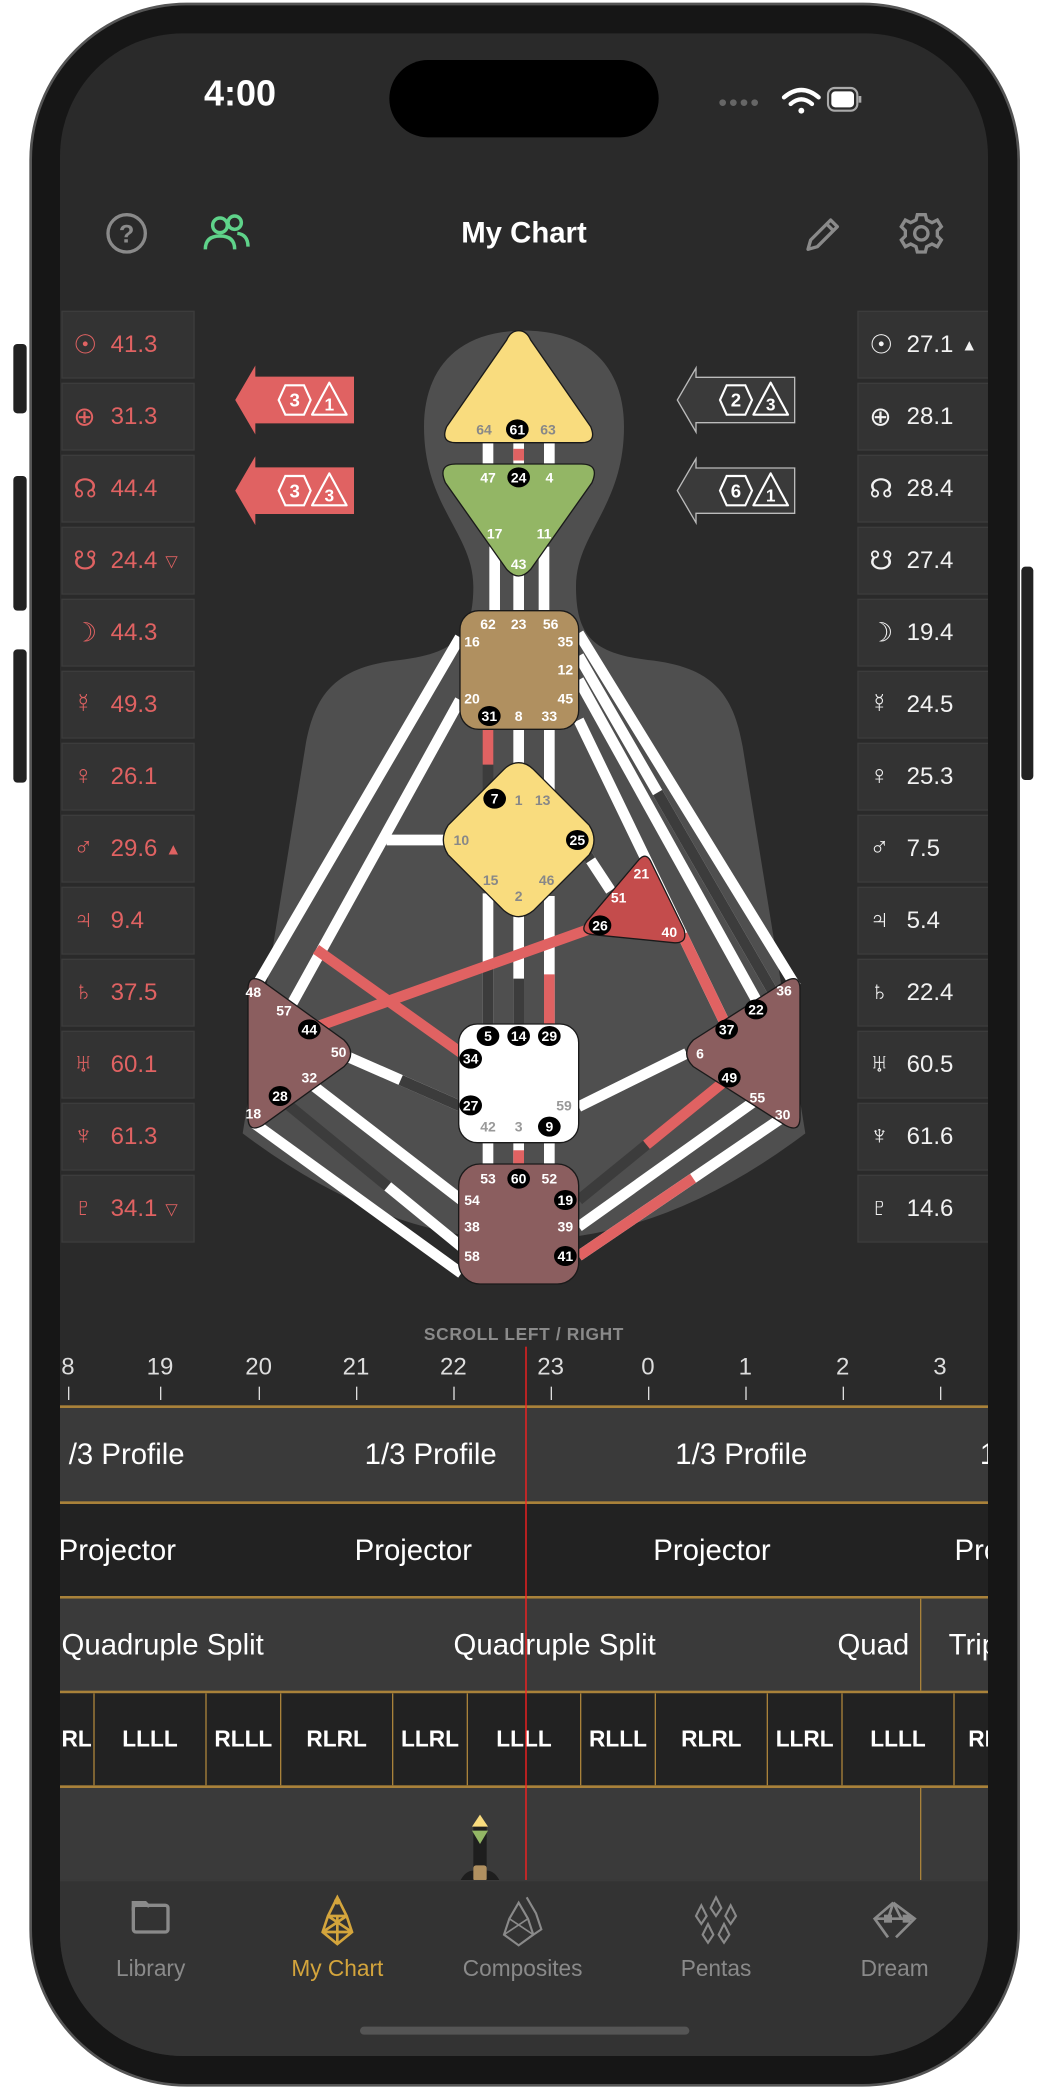 This screenshot has height=2090, width=1048. What do you see at coordinates (488, 1179) in the screenshot?
I see `gate-number: 53` at bounding box center [488, 1179].